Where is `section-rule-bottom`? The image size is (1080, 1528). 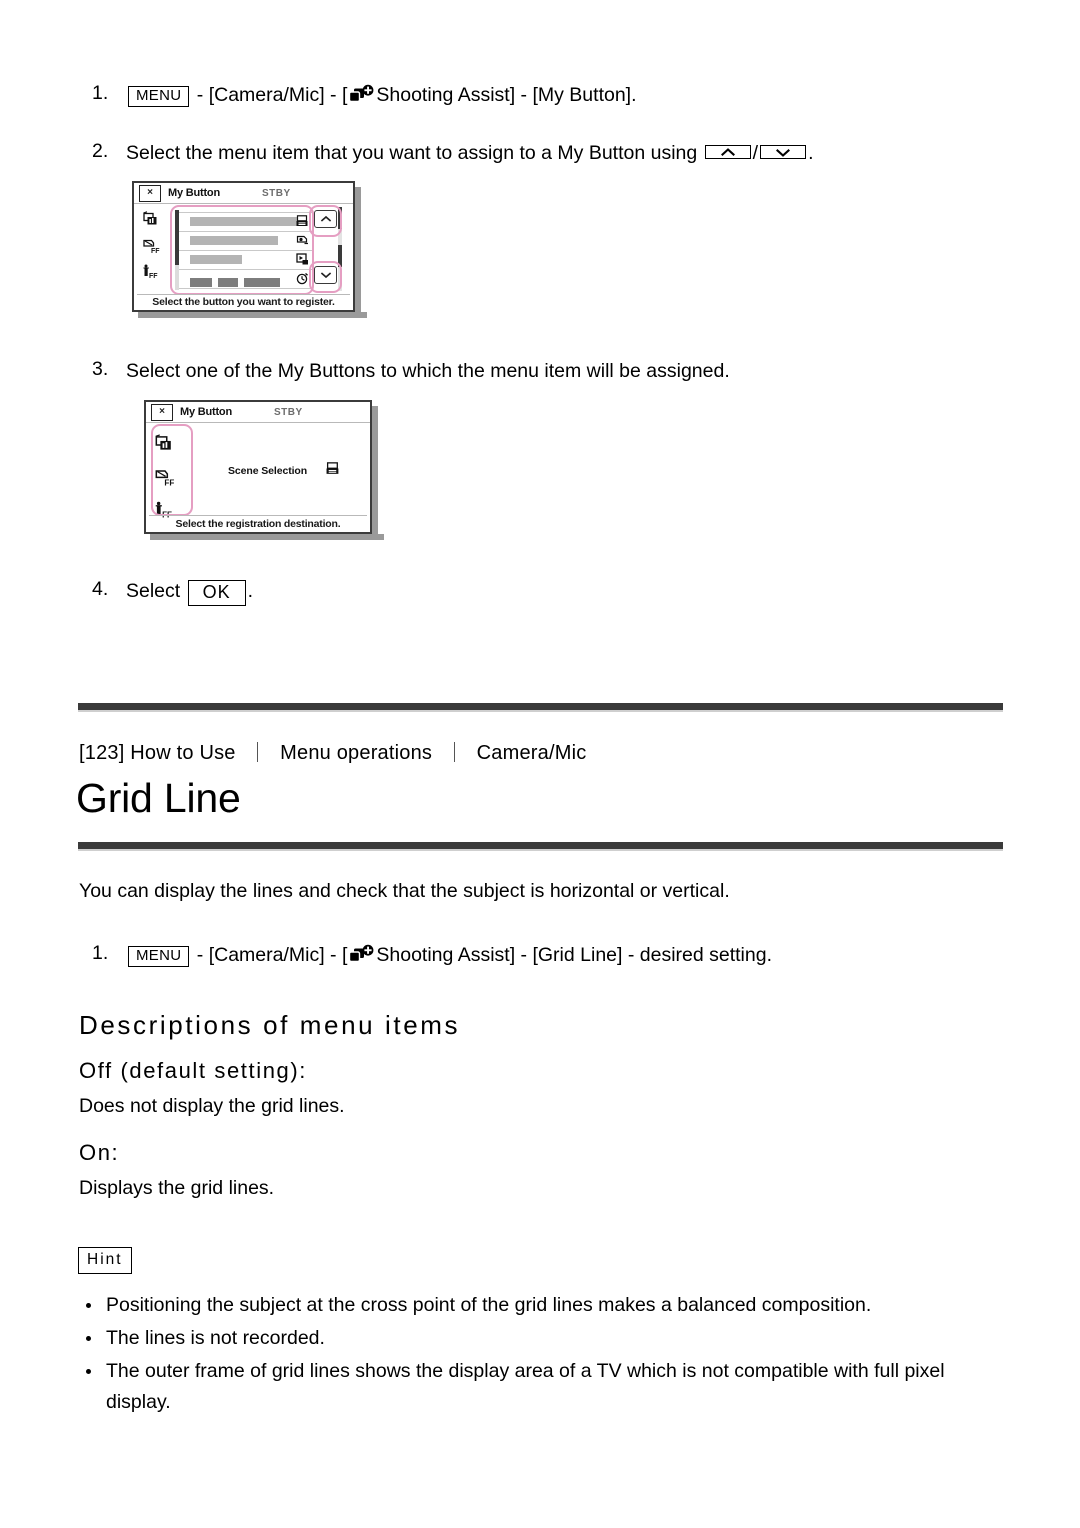 section-rule-bottom is located at coordinates (540, 845).